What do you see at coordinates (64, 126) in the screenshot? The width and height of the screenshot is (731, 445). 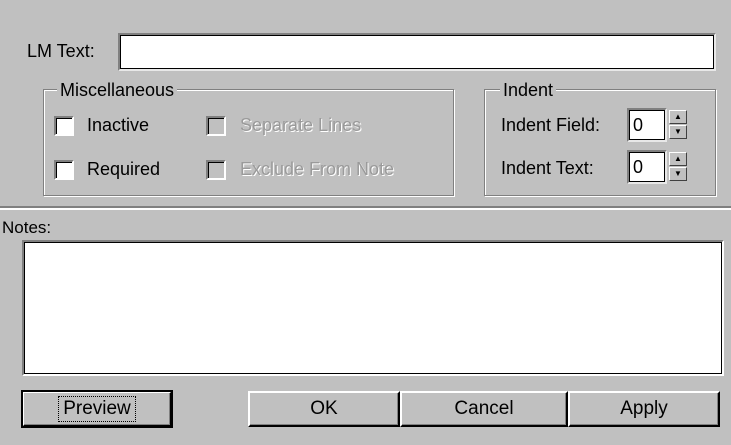 I see `inactive-checkbox` at bounding box center [64, 126].